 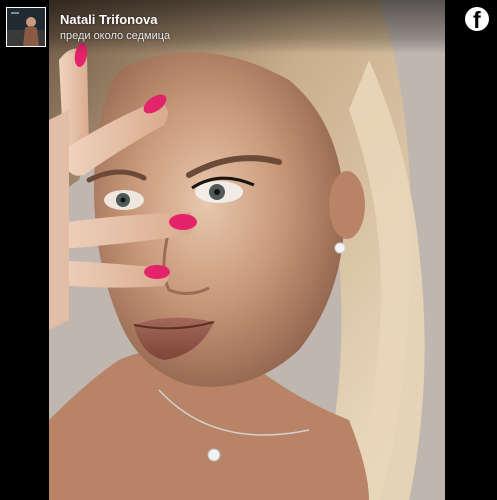 What do you see at coordinates (115, 36) in the screenshot?
I see `post-timestamp: преди около седмица` at bounding box center [115, 36].